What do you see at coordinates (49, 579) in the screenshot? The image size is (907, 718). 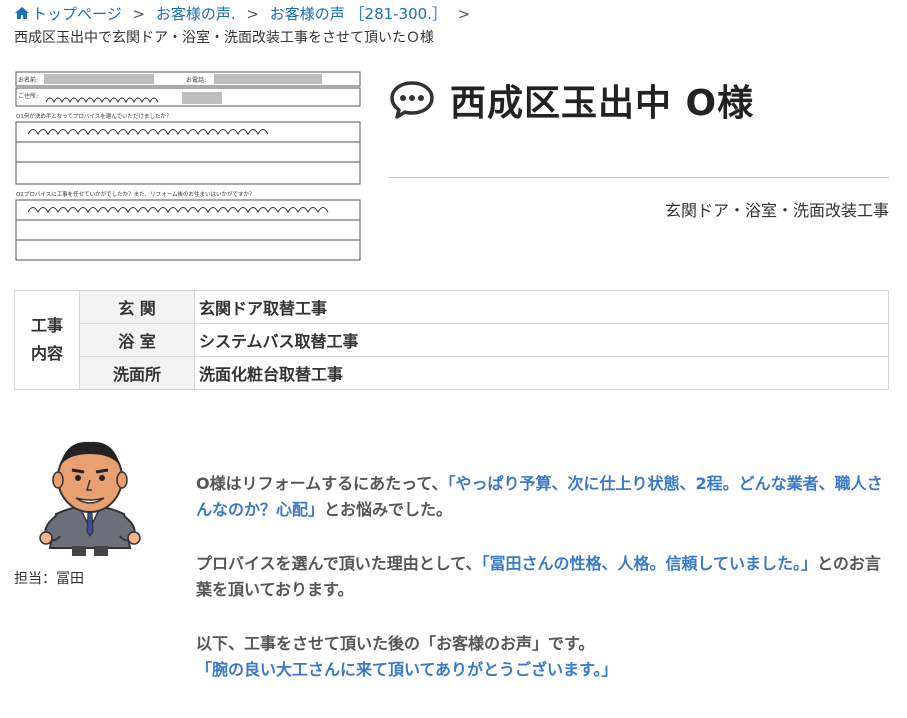 I see `staff-label: 担当：冨田` at bounding box center [49, 579].